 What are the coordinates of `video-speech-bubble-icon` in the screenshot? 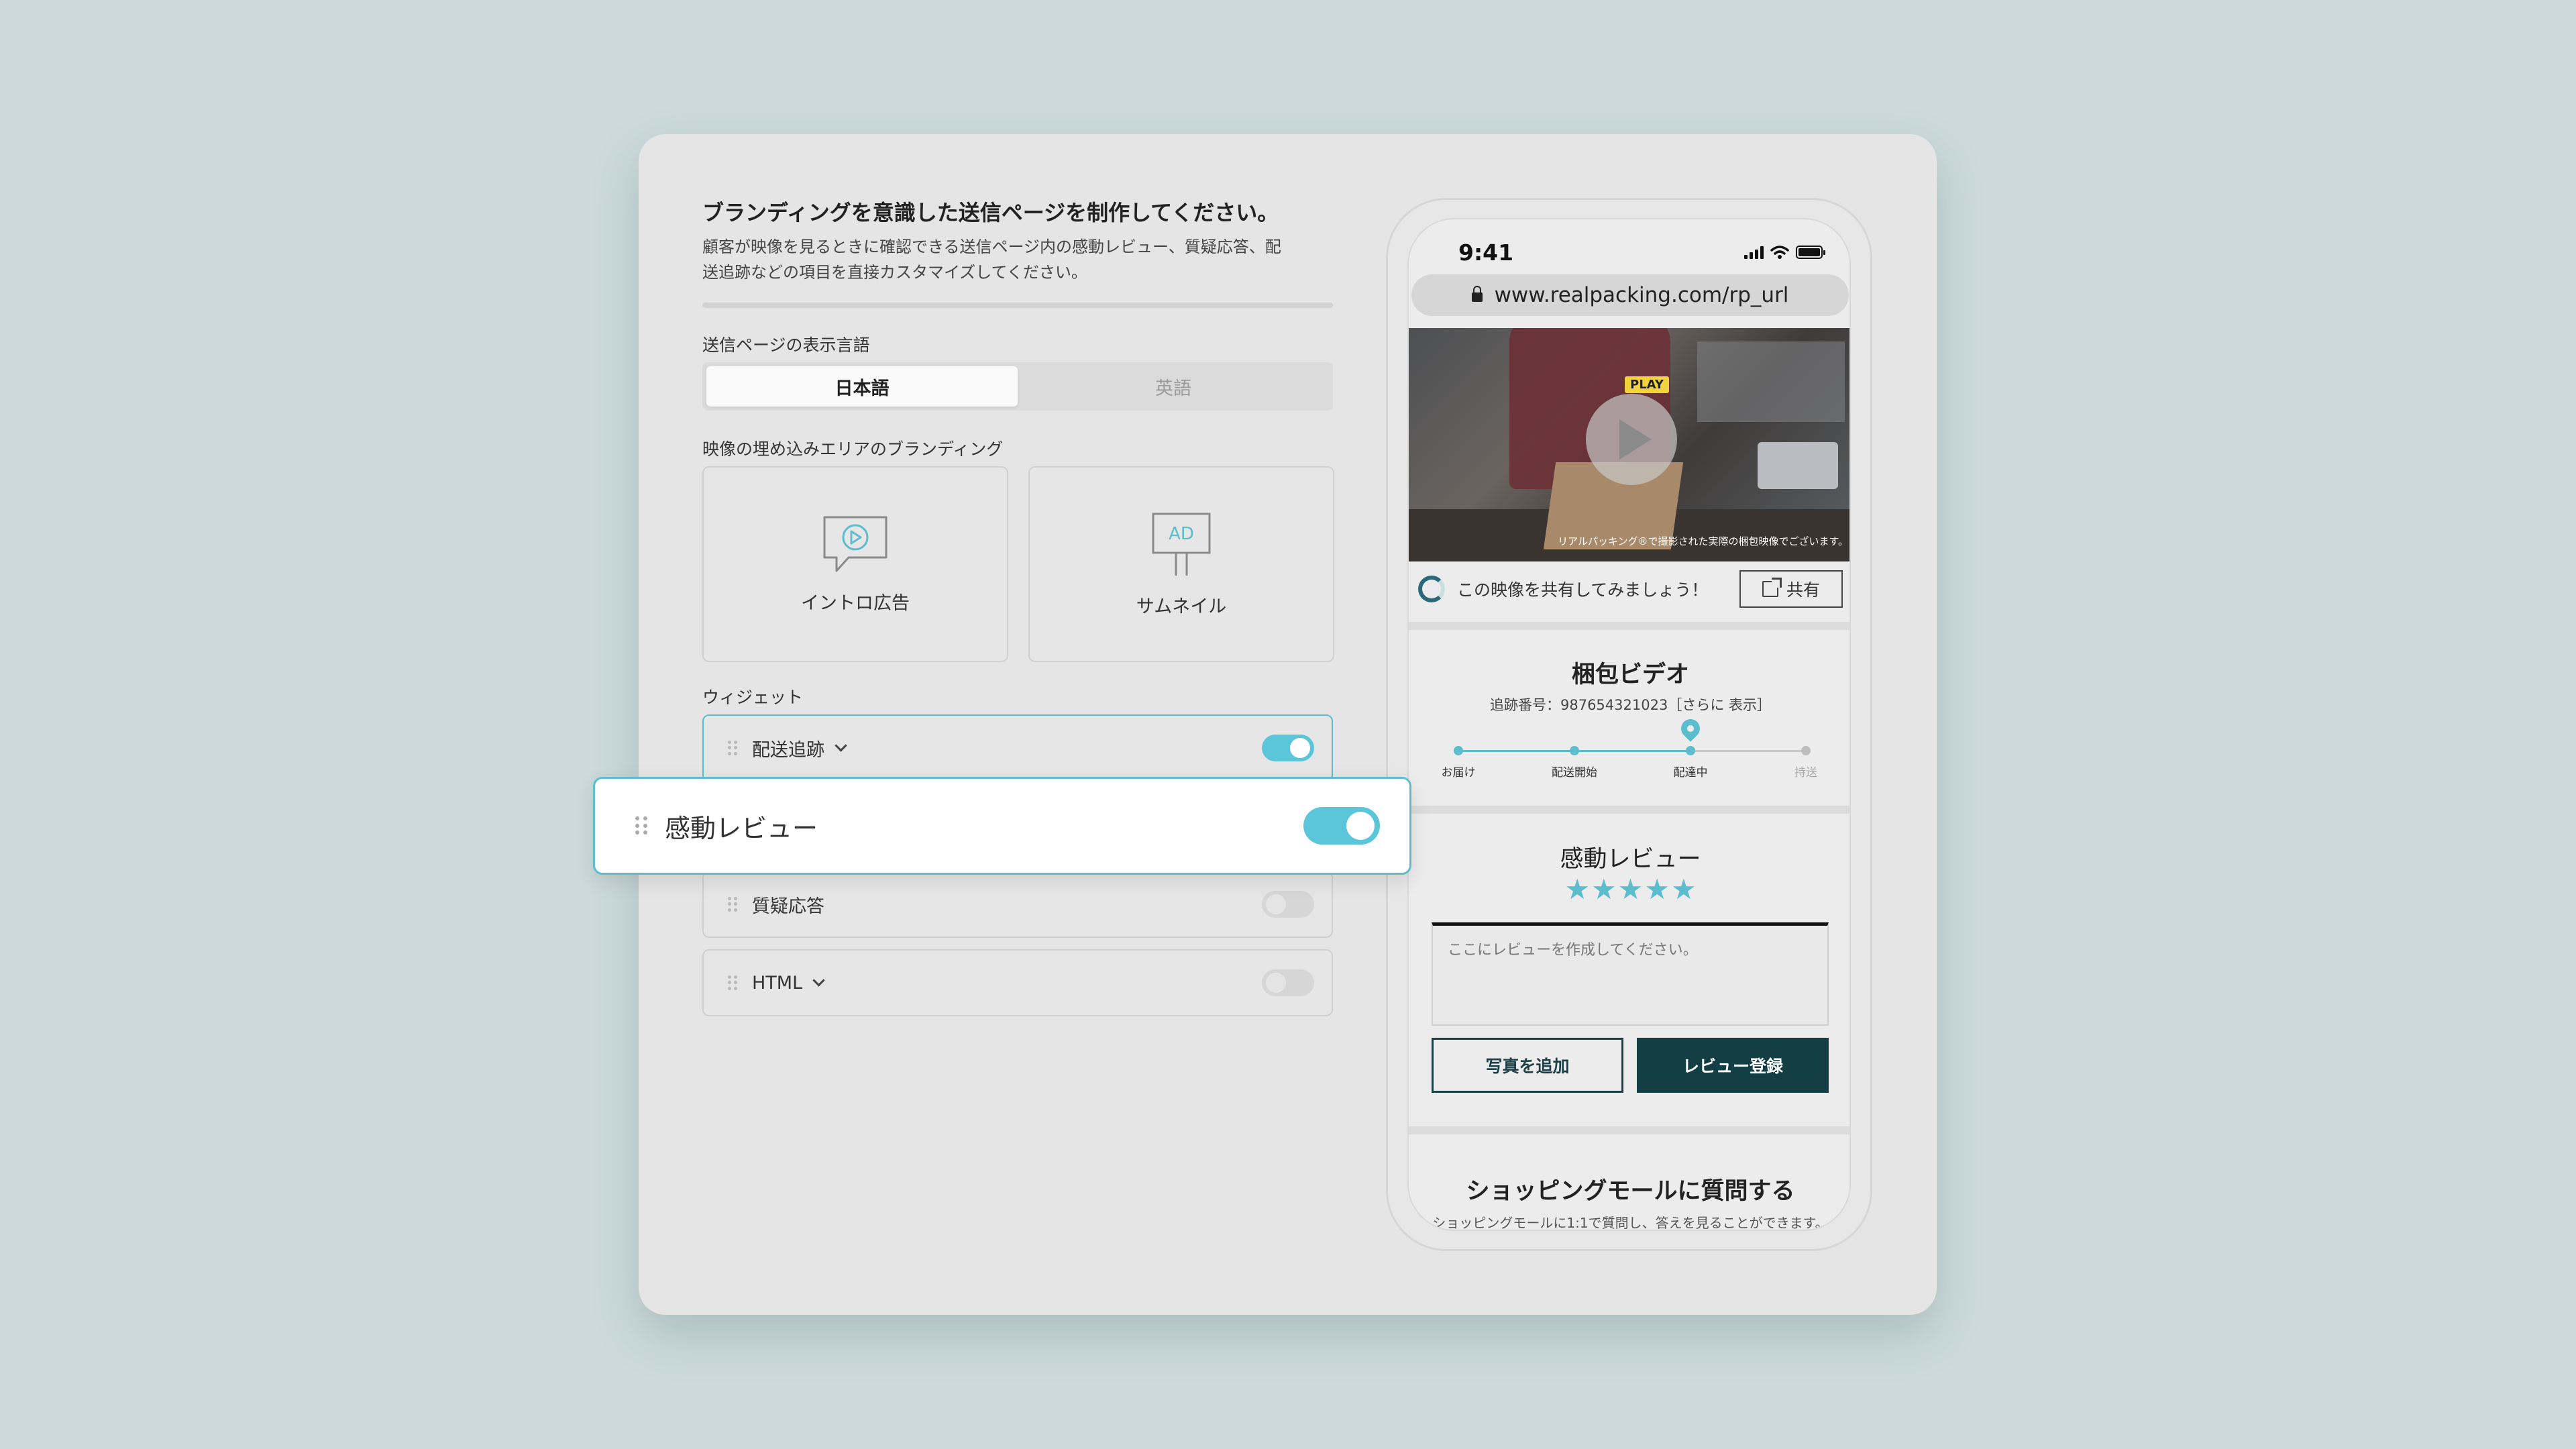 It's located at (855, 544).